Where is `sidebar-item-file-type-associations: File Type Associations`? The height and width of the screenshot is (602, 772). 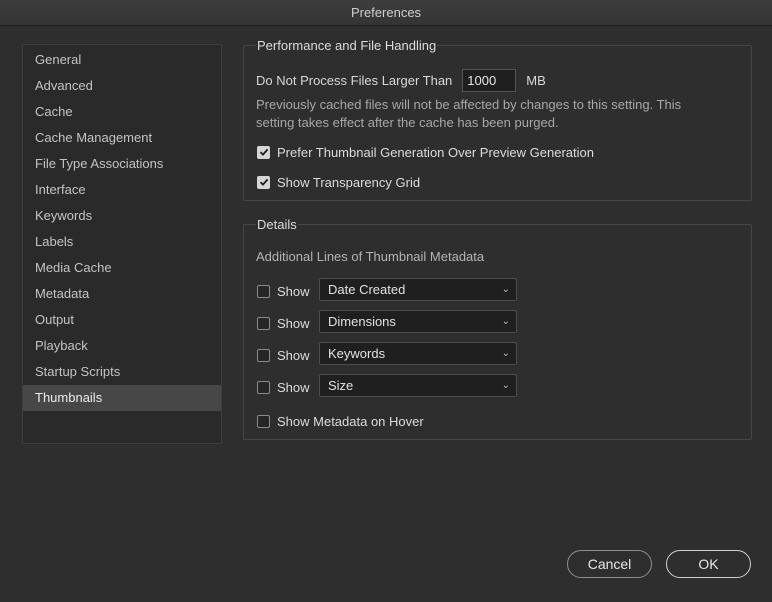
sidebar-item-file-type-associations: File Type Associations is located at coordinates (122, 164).